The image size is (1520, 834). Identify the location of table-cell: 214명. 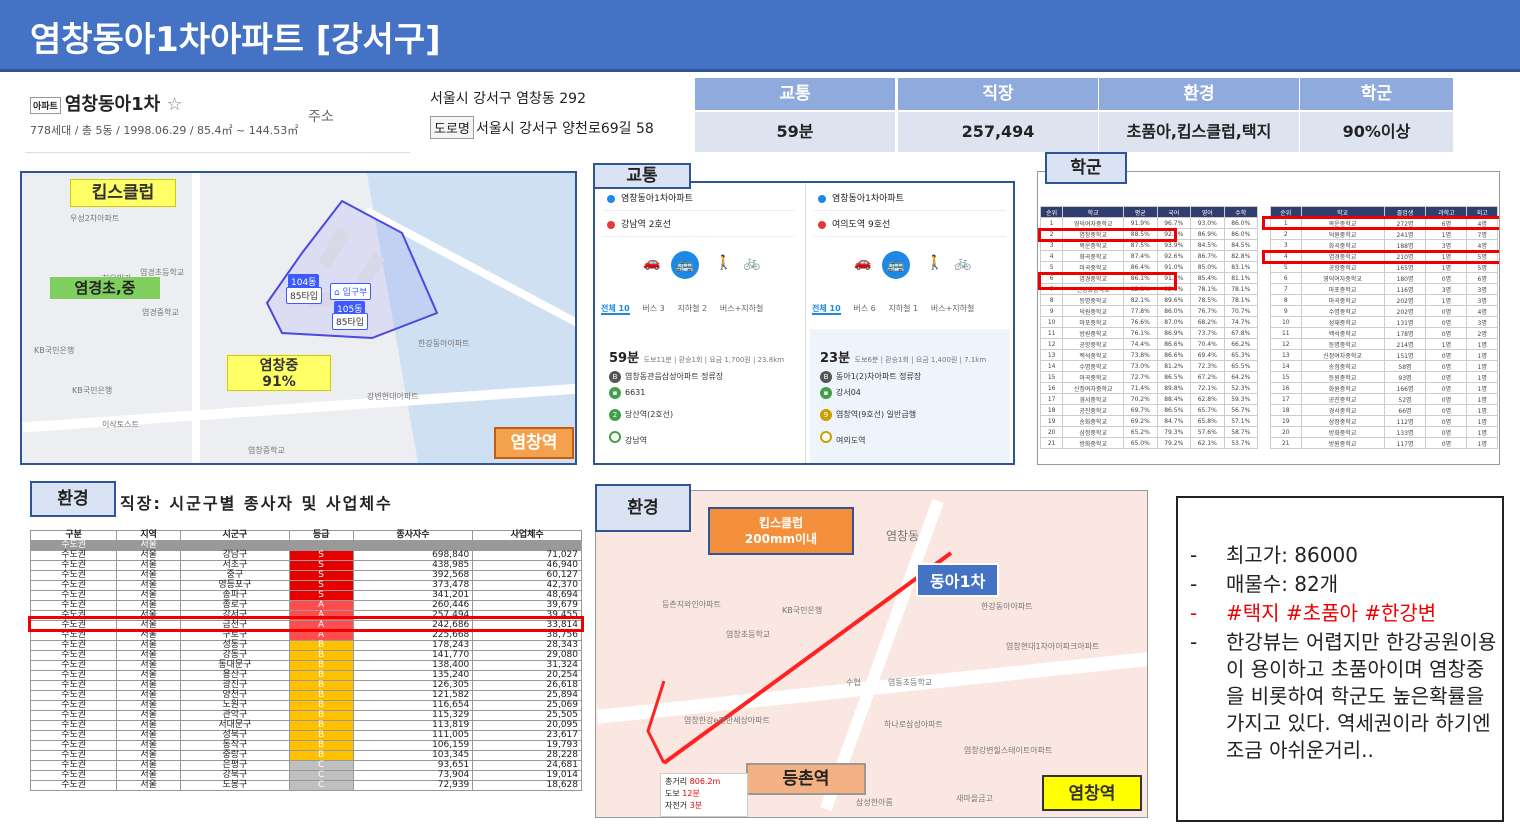
(1405, 344).